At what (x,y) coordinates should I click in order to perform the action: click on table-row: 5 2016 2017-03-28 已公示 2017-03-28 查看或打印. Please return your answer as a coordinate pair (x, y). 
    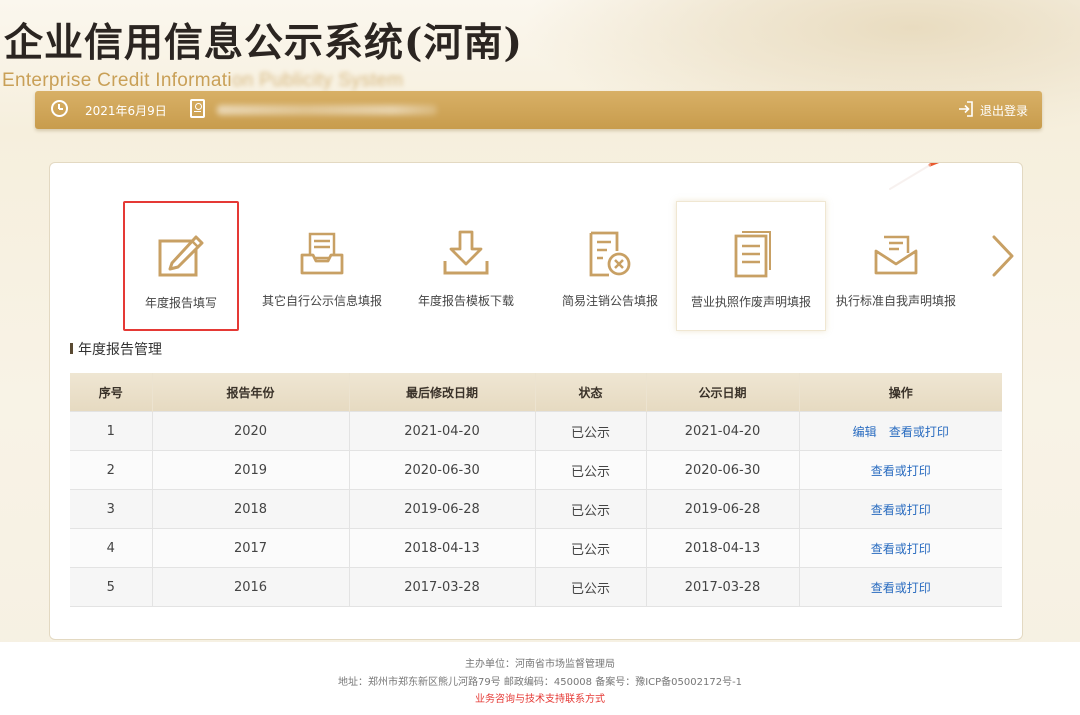
    Looking at the image, I should click on (536, 587).